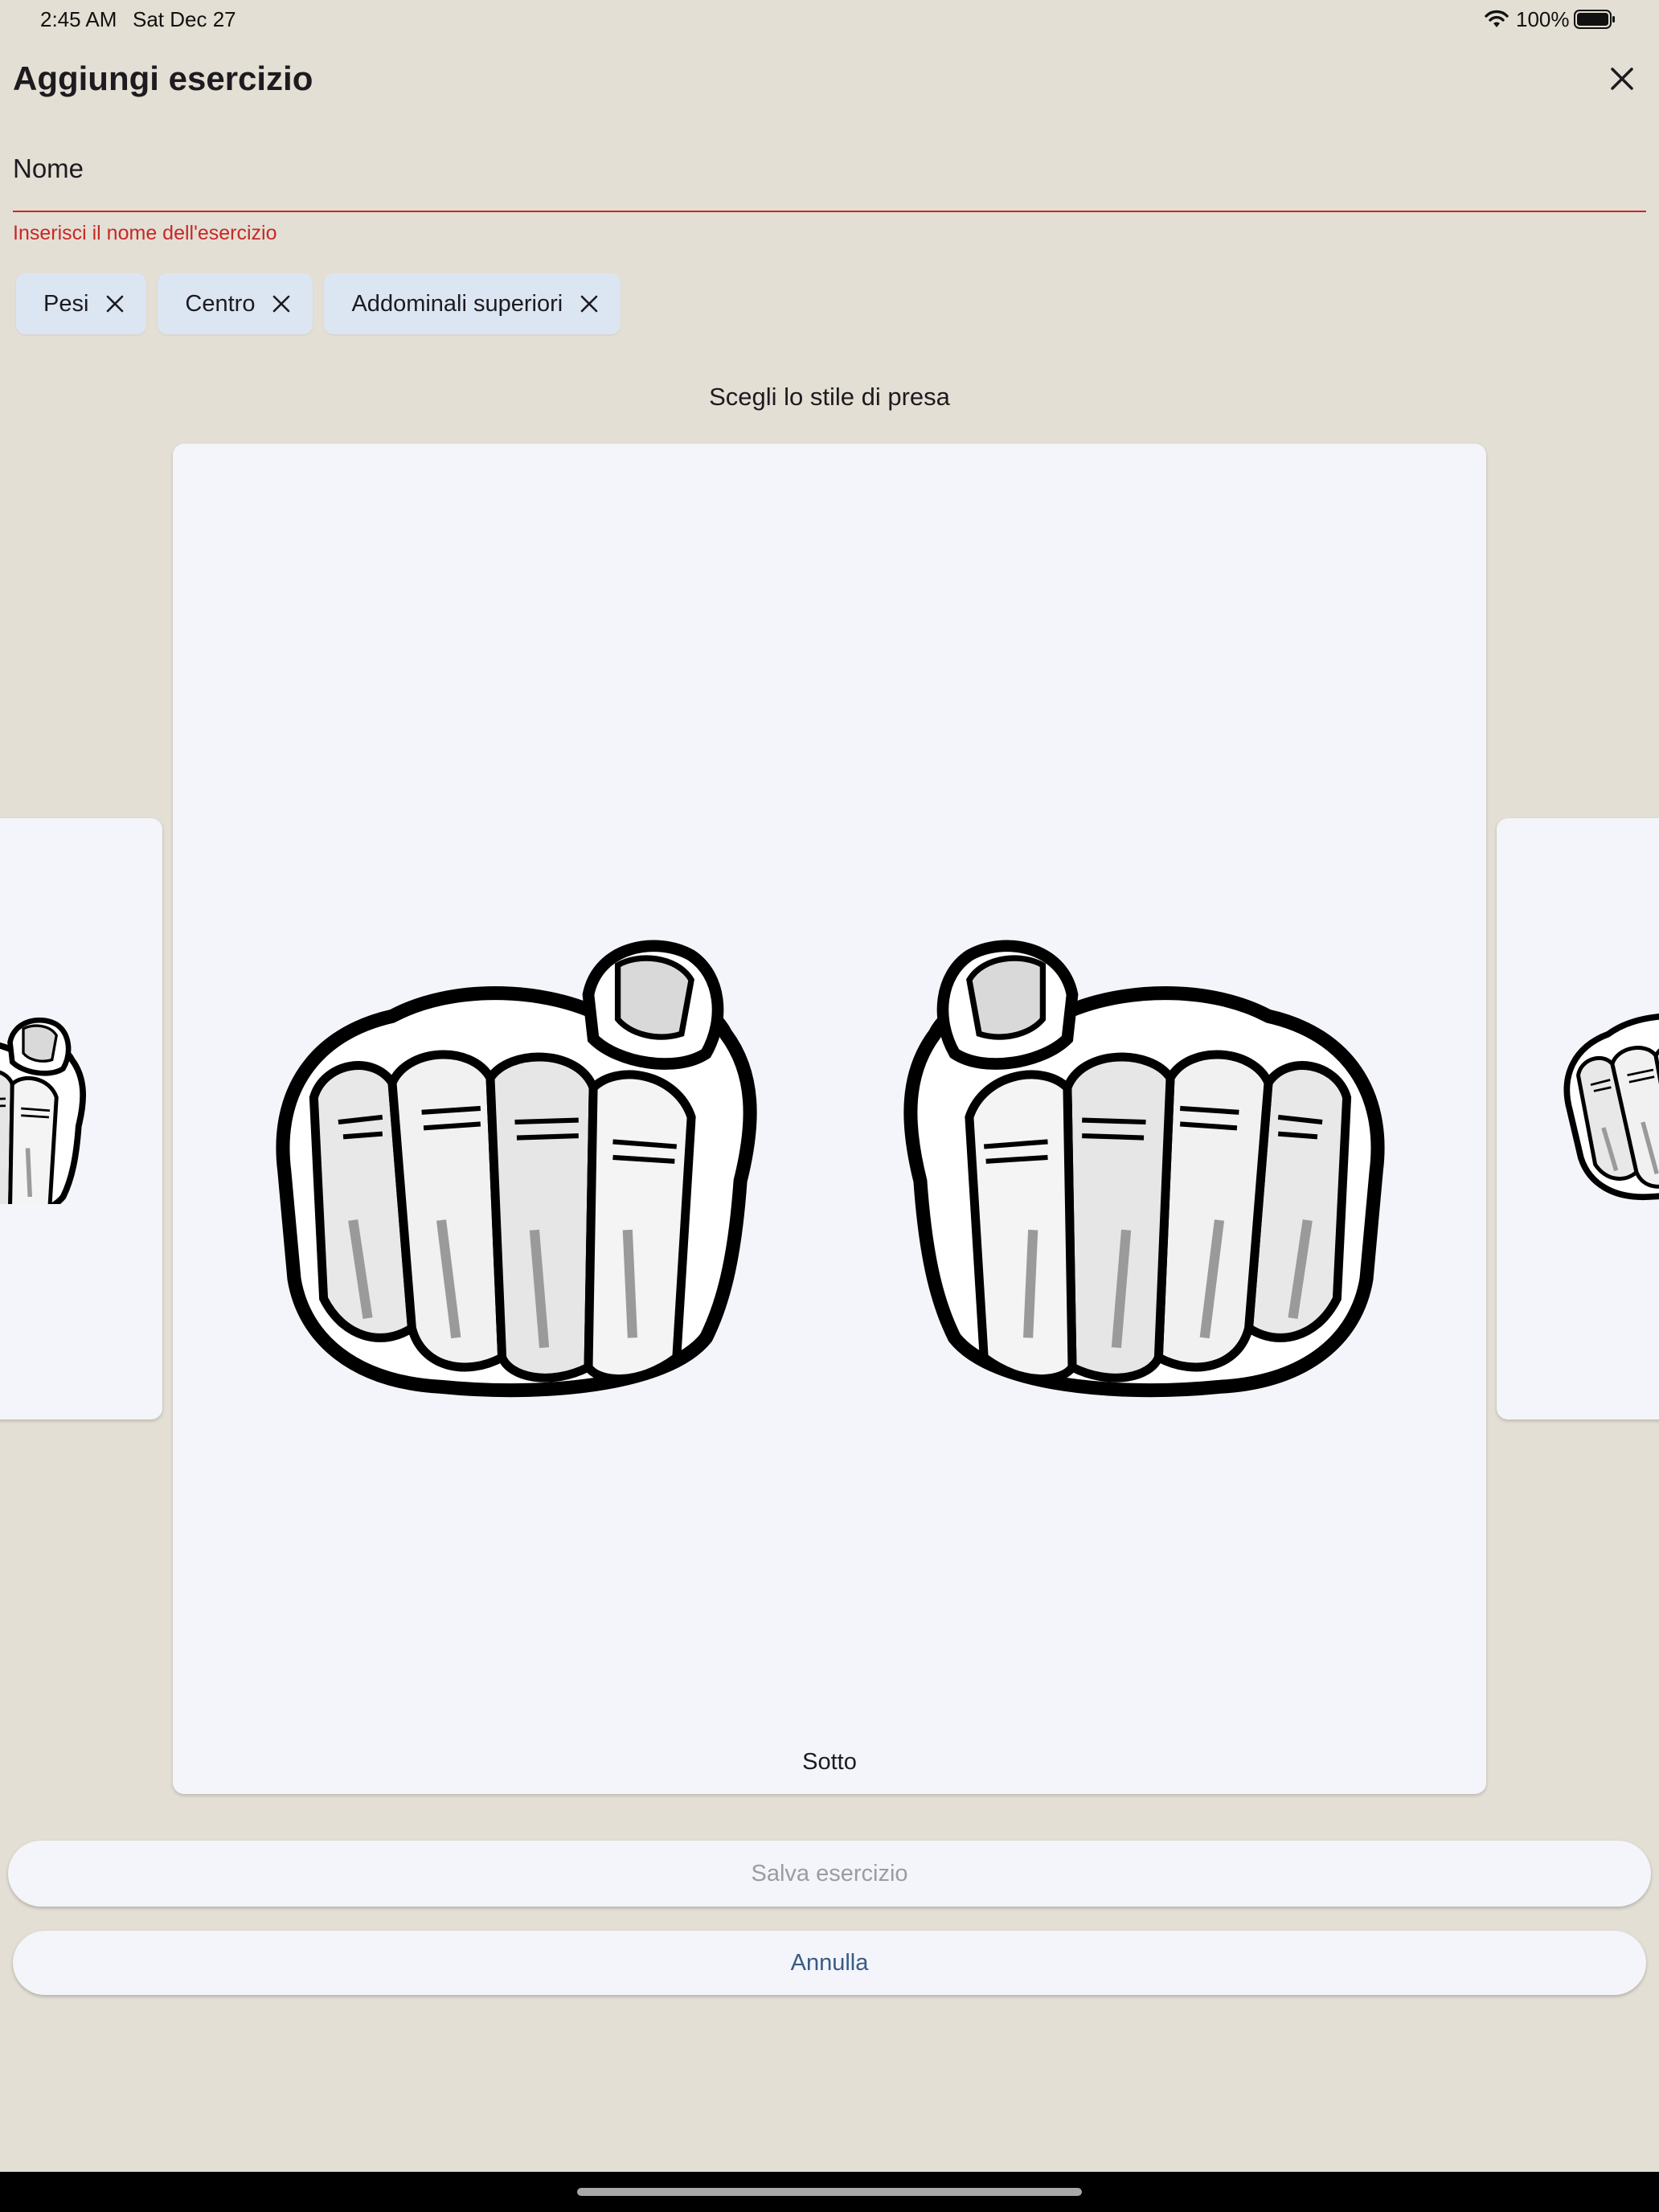  I want to click on battery-icon, so click(1594, 19).